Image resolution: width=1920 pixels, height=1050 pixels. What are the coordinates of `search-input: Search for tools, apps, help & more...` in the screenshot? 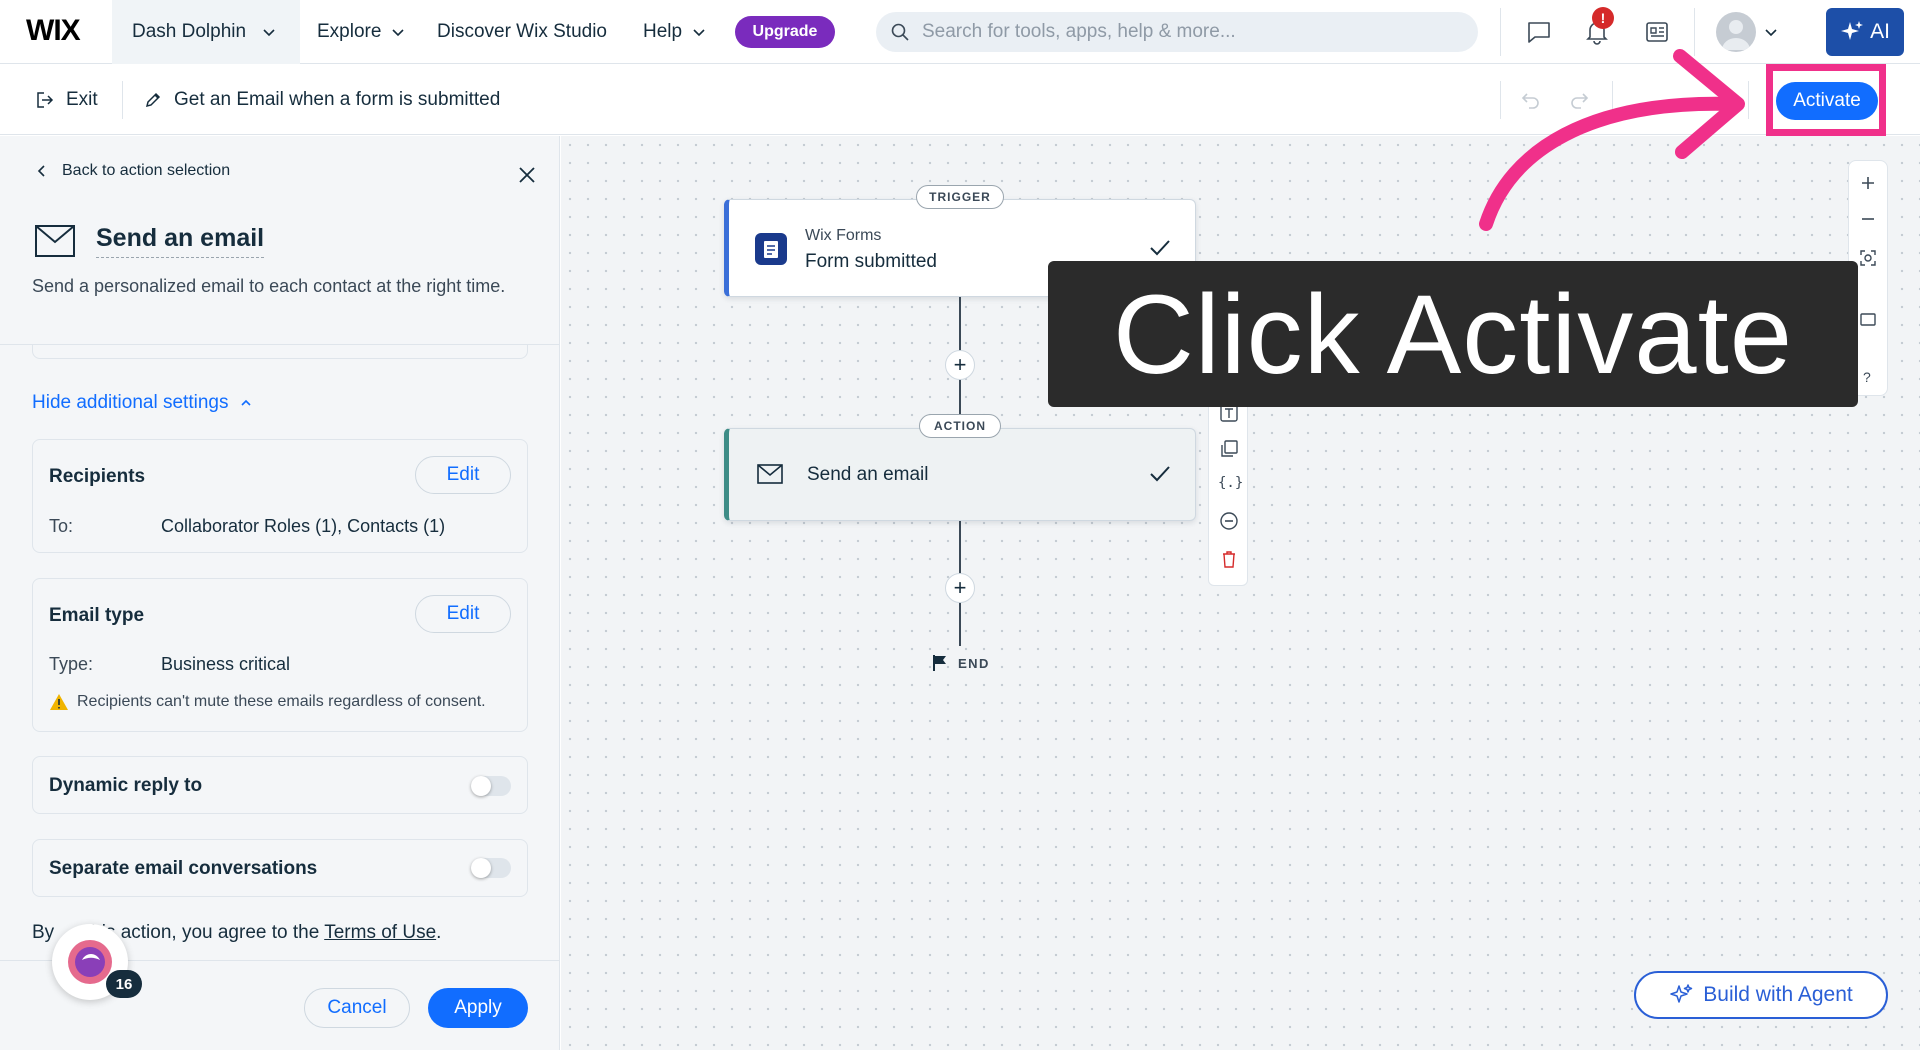 It's located at (1177, 32).